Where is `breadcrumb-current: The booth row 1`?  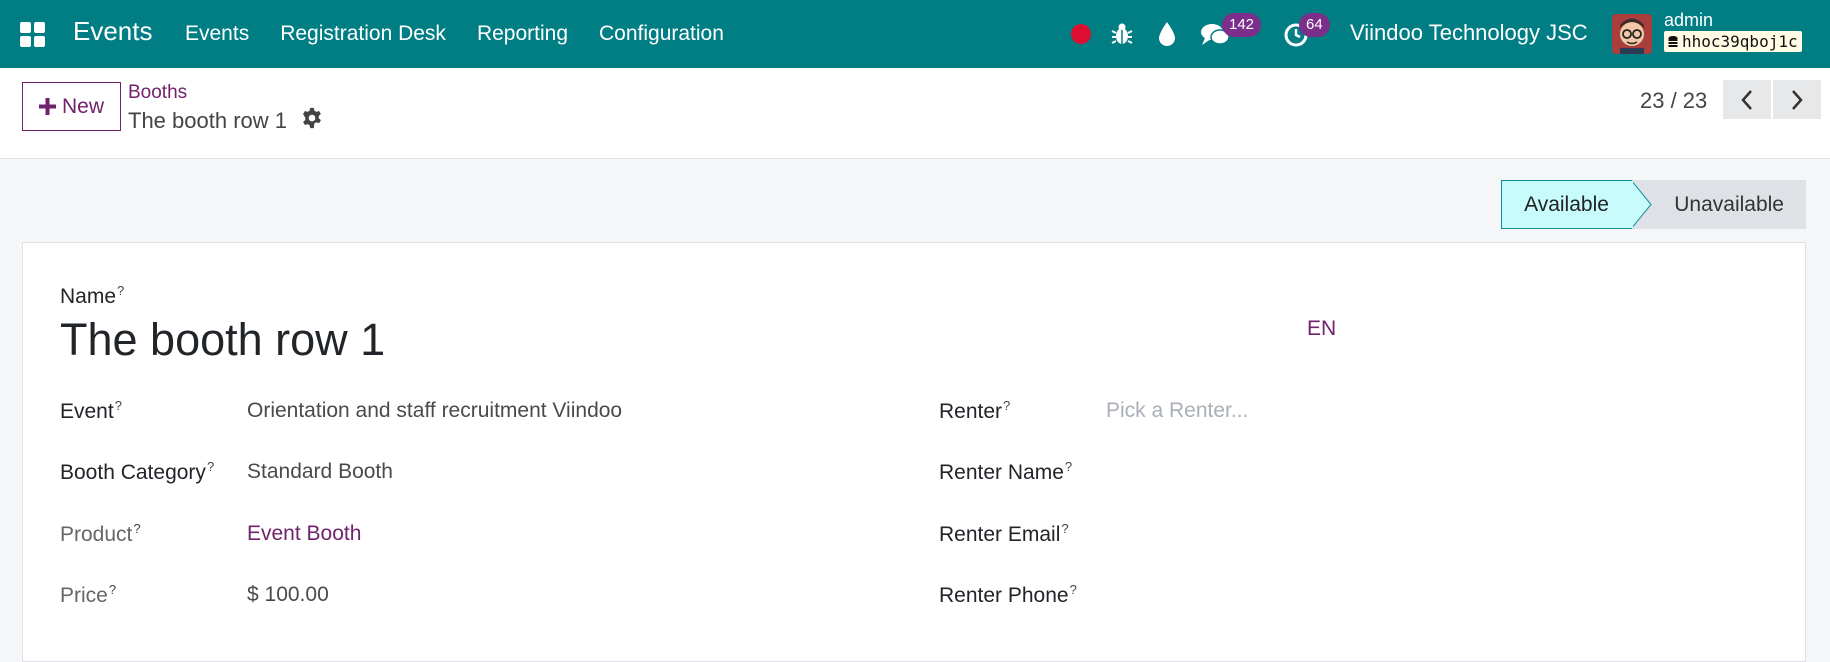 breadcrumb-current: The booth row 1 is located at coordinates (207, 120).